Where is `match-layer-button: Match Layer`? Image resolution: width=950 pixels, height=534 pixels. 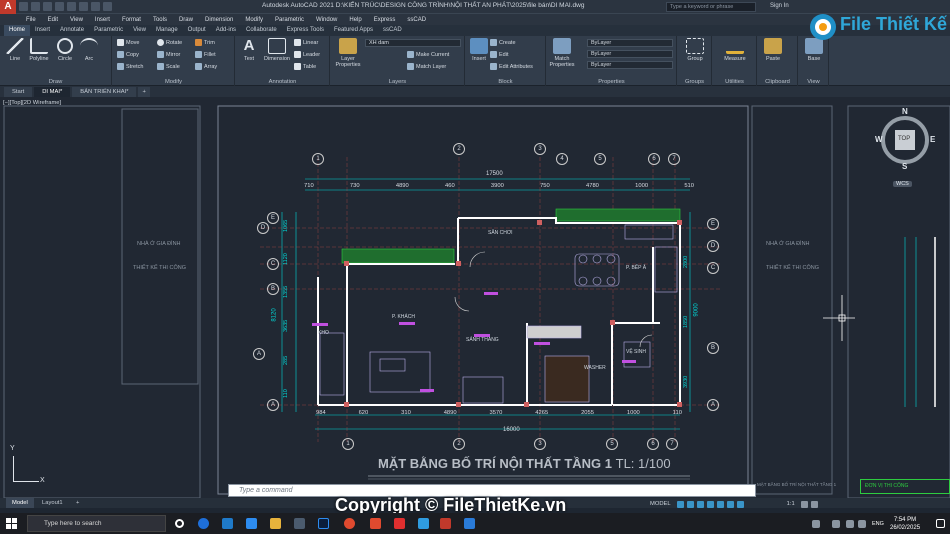
match-layer-button: Match Layer is located at coordinates (426, 66).